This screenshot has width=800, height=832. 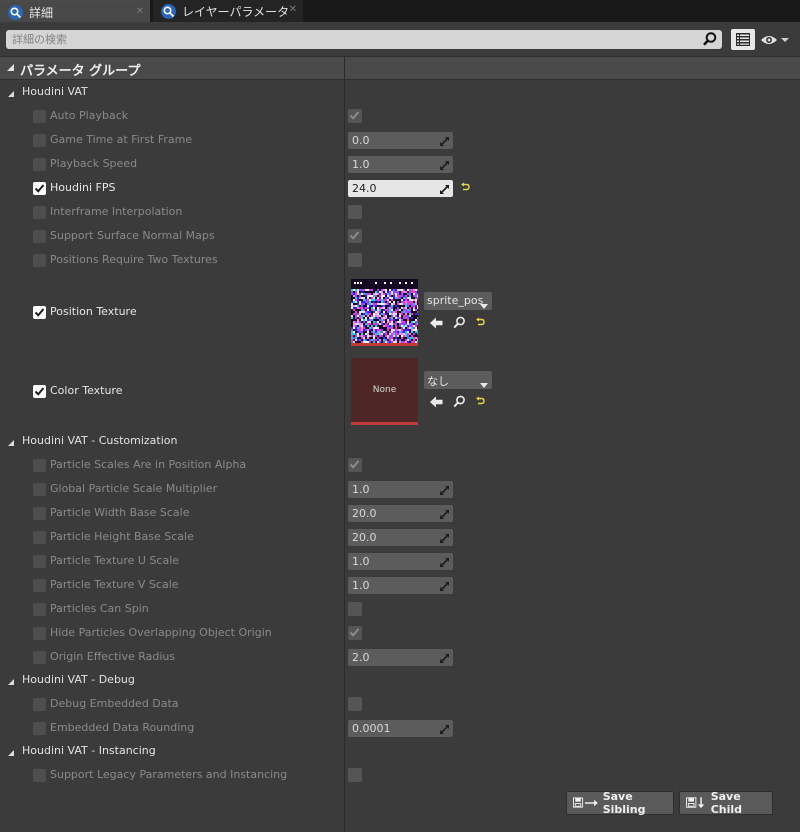 What do you see at coordinates (384, 391) in the screenshot?
I see `texture-thumbnail-empty: None` at bounding box center [384, 391].